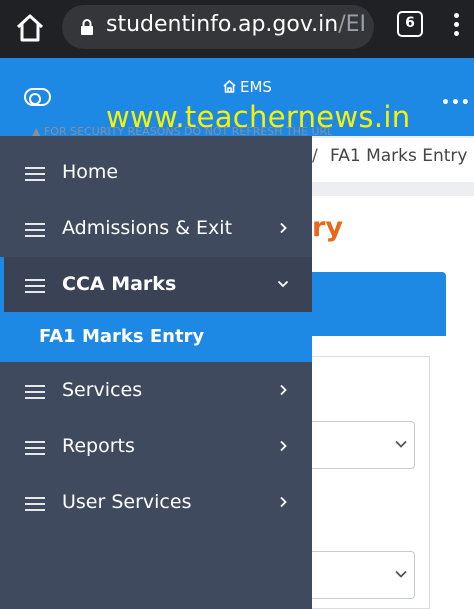 This screenshot has width=474, height=609. Describe the element at coordinates (37, 97) in the screenshot. I see `sidebar-toggle-icon` at that location.